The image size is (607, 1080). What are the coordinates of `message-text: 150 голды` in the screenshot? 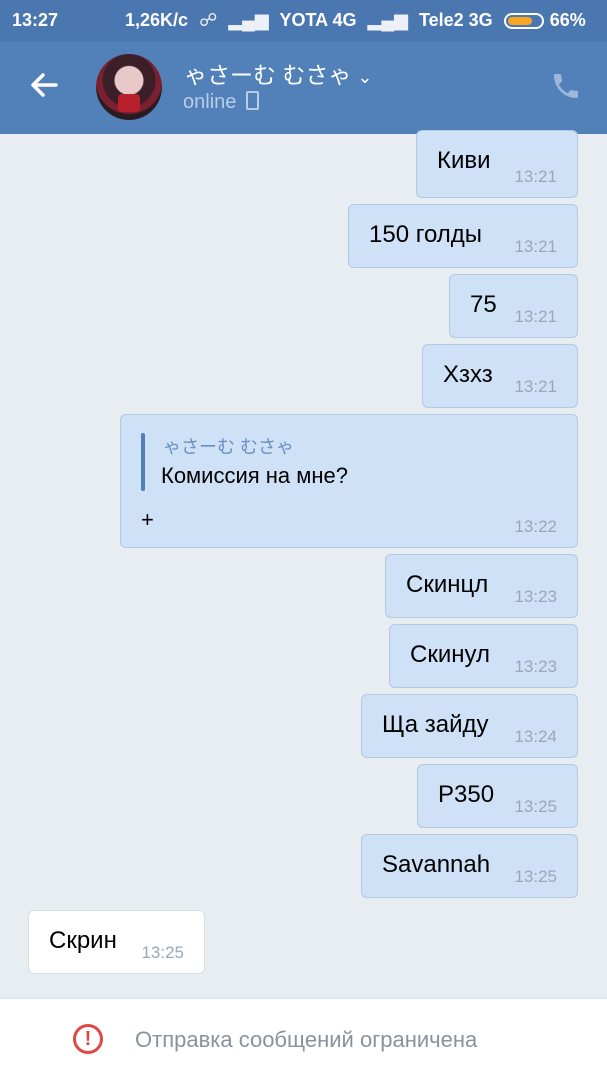 It's located at (426, 234).